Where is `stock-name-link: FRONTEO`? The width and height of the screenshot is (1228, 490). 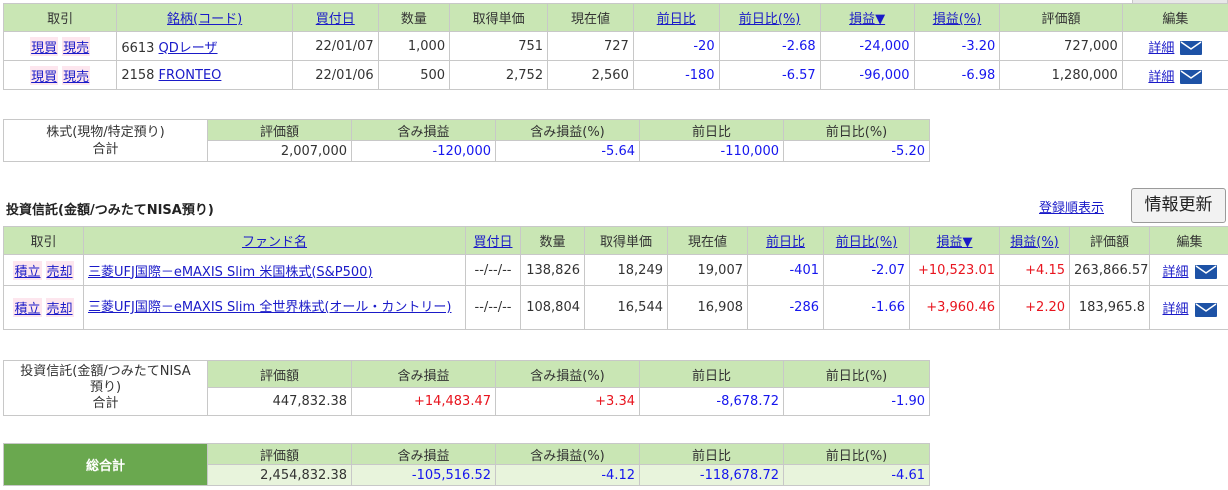 stock-name-link: FRONTEO is located at coordinates (190, 75).